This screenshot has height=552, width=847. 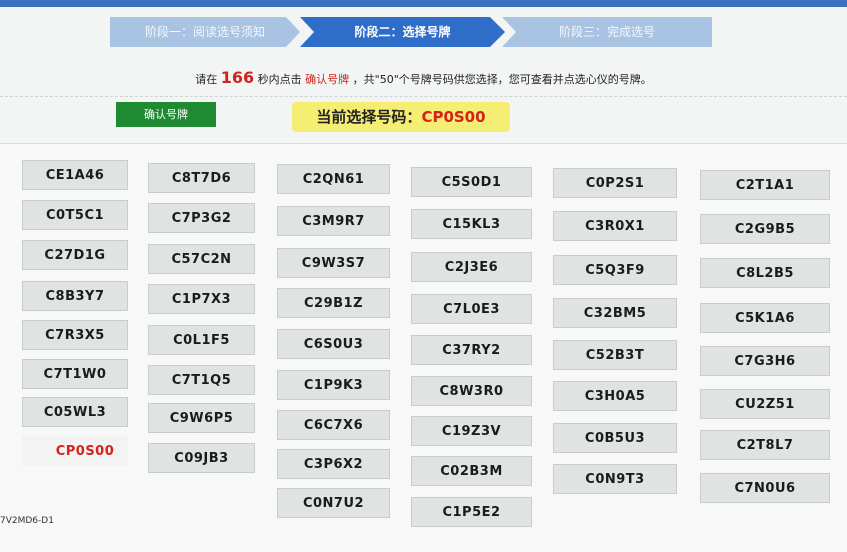 I want to click on plate-option: CE1A46, so click(x=75, y=175).